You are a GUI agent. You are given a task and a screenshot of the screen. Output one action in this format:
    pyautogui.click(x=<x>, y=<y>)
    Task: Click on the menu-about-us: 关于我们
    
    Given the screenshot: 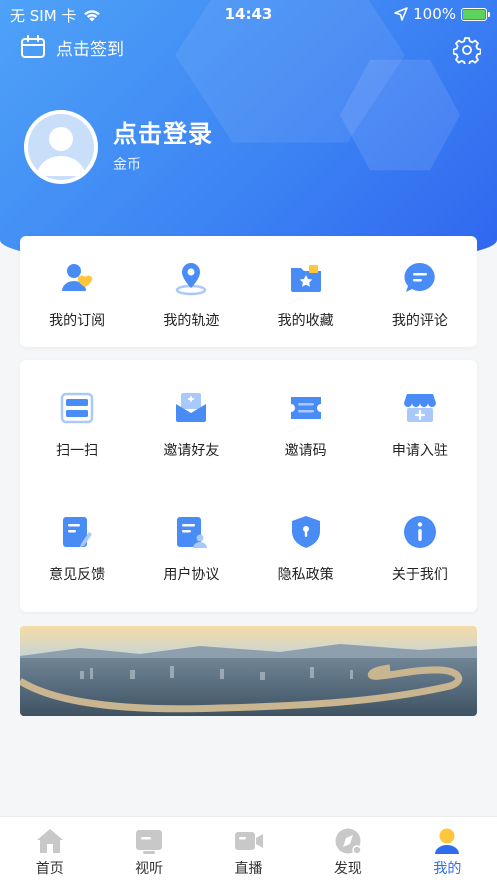 What is the action you would take?
    pyautogui.click(x=420, y=549)
    